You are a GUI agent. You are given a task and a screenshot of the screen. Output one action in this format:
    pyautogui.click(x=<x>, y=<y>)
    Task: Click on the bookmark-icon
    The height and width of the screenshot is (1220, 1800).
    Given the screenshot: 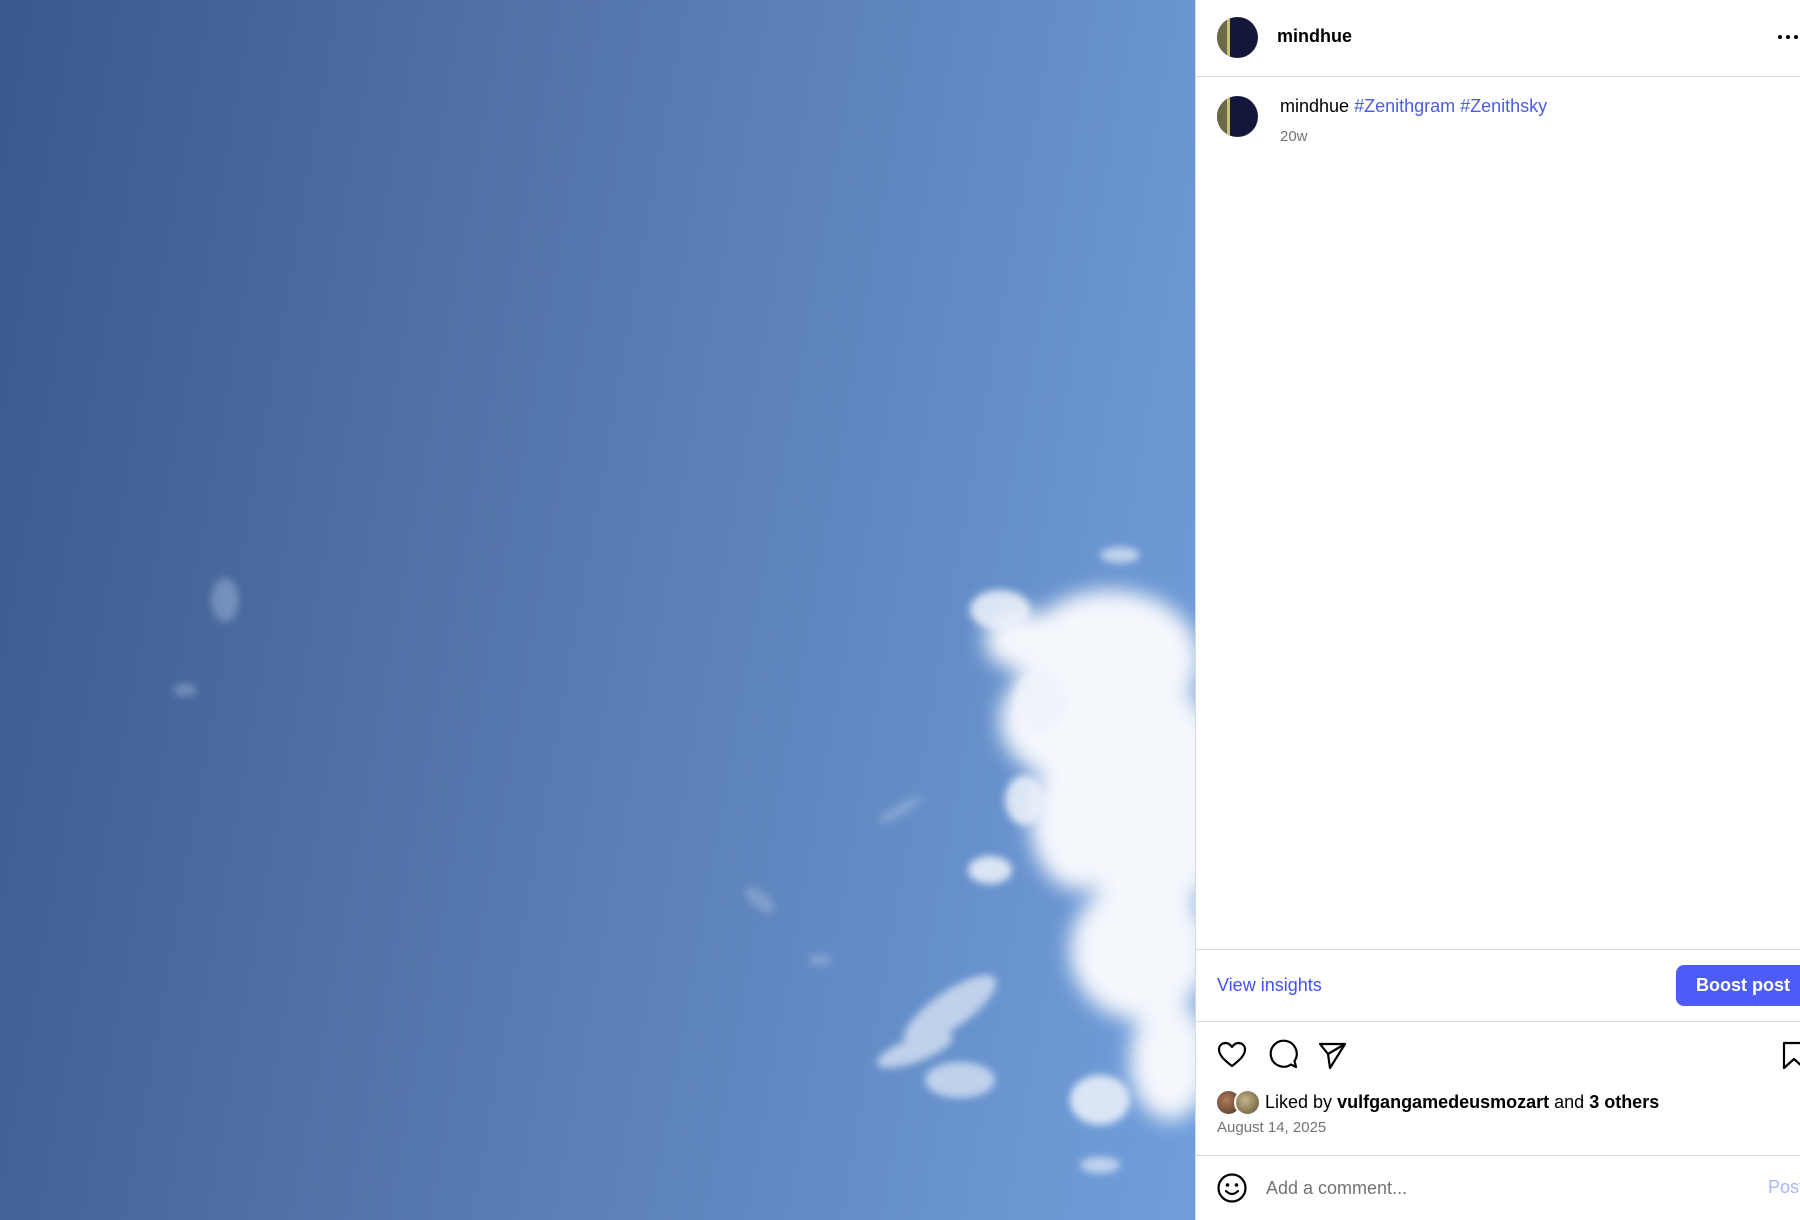 What is the action you would take?
    pyautogui.click(x=1789, y=1055)
    